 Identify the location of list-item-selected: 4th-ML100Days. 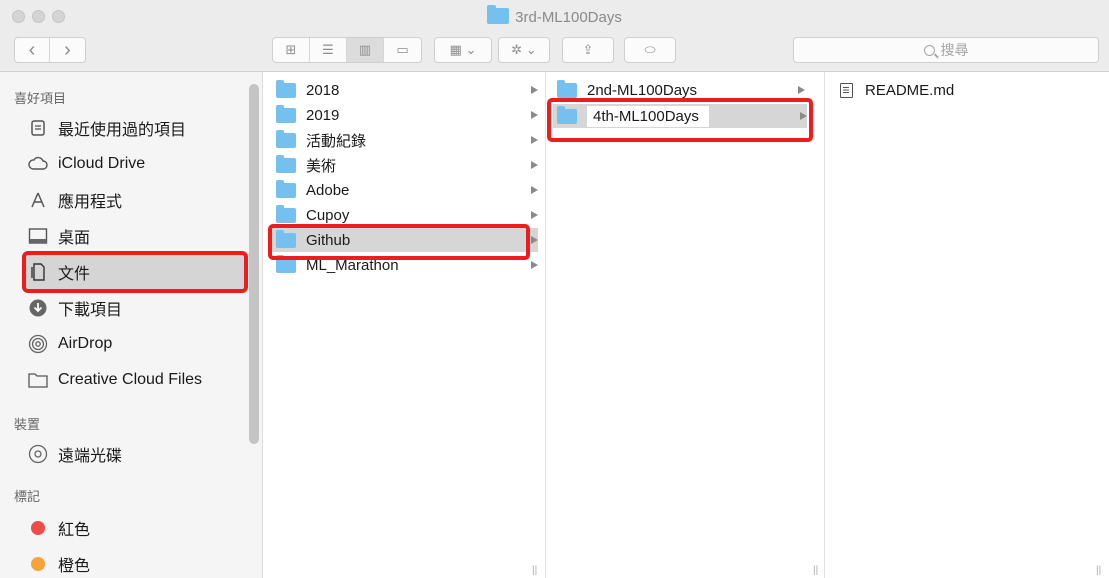
(680, 116).